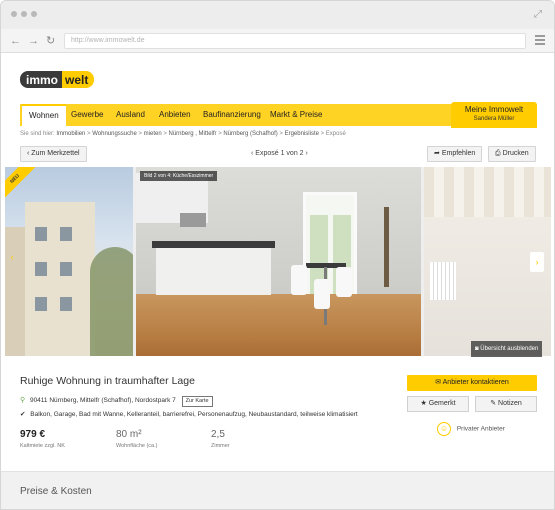  What do you see at coordinates (23, 414) in the screenshot?
I see `checkmark-icon: ✔` at bounding box center [23, 414].